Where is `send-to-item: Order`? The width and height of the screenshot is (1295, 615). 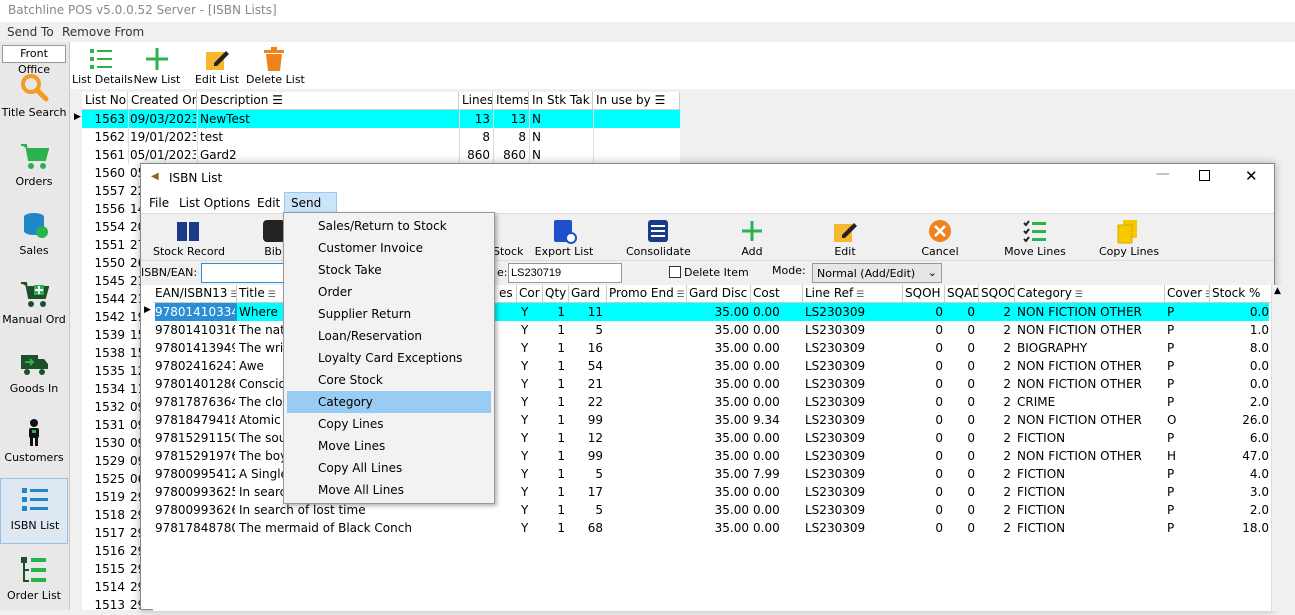
send-to-item: Order is located at coordinates (389, 292).